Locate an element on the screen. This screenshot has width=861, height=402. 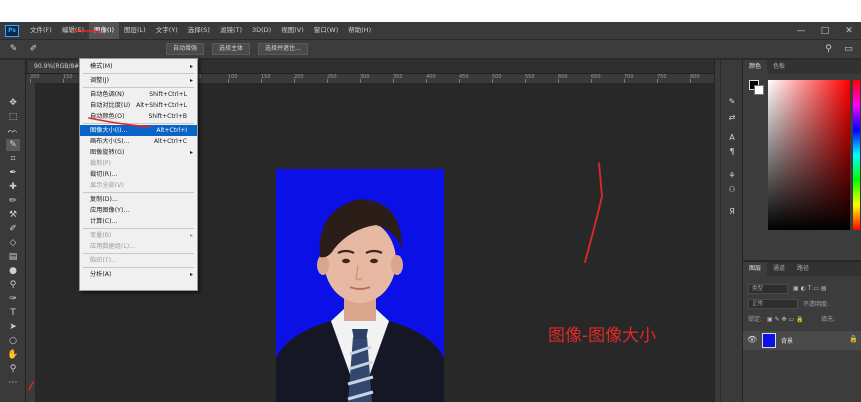
ruler-tick-label: 650 is located at coordinates (596, 77).